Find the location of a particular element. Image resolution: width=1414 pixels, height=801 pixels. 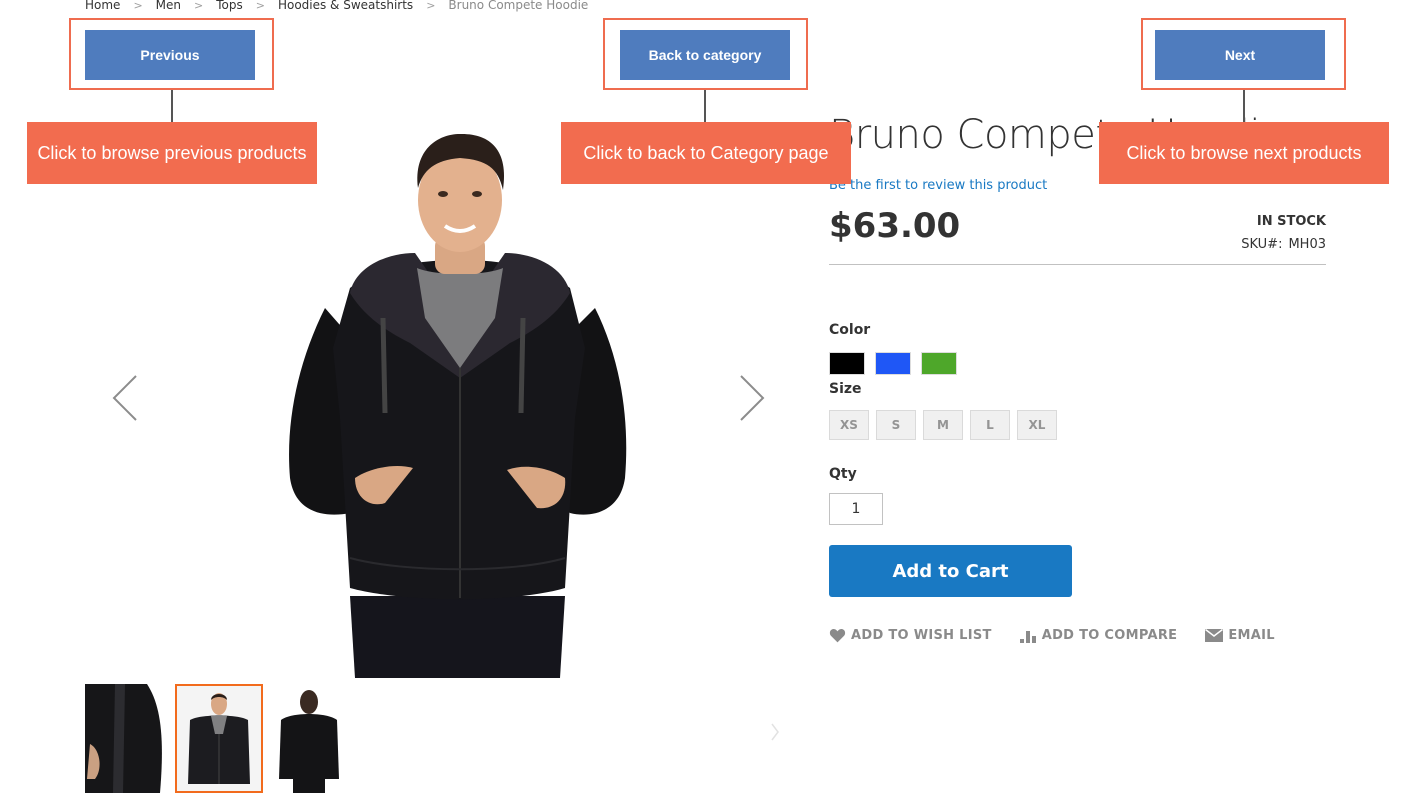

size-options: XS S M L XL is located at coordinates (943, 425).